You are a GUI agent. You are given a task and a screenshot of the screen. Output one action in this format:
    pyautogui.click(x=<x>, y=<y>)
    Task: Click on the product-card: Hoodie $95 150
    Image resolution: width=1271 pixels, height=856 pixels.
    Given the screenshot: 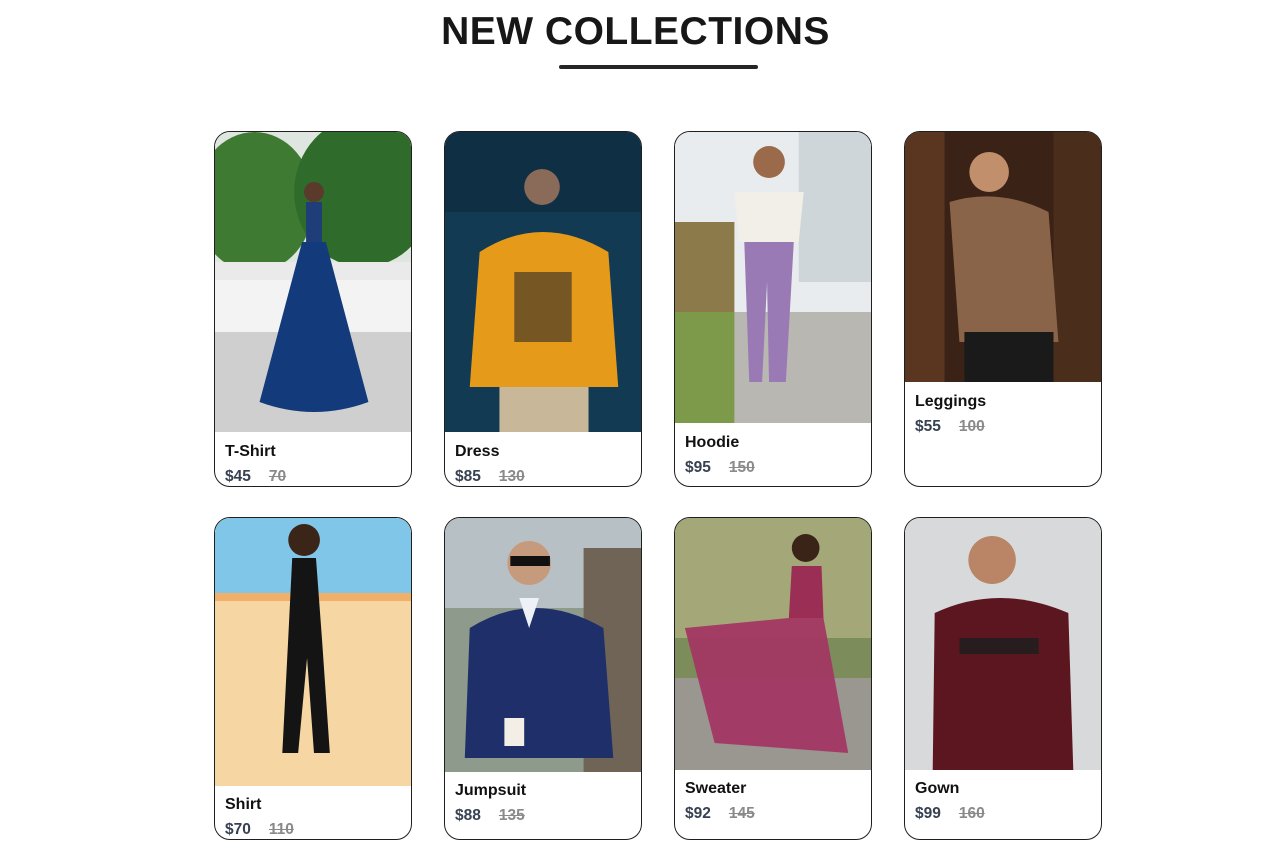 What is the action you would take?
    pyautogui.click(x=773, y=309)
    